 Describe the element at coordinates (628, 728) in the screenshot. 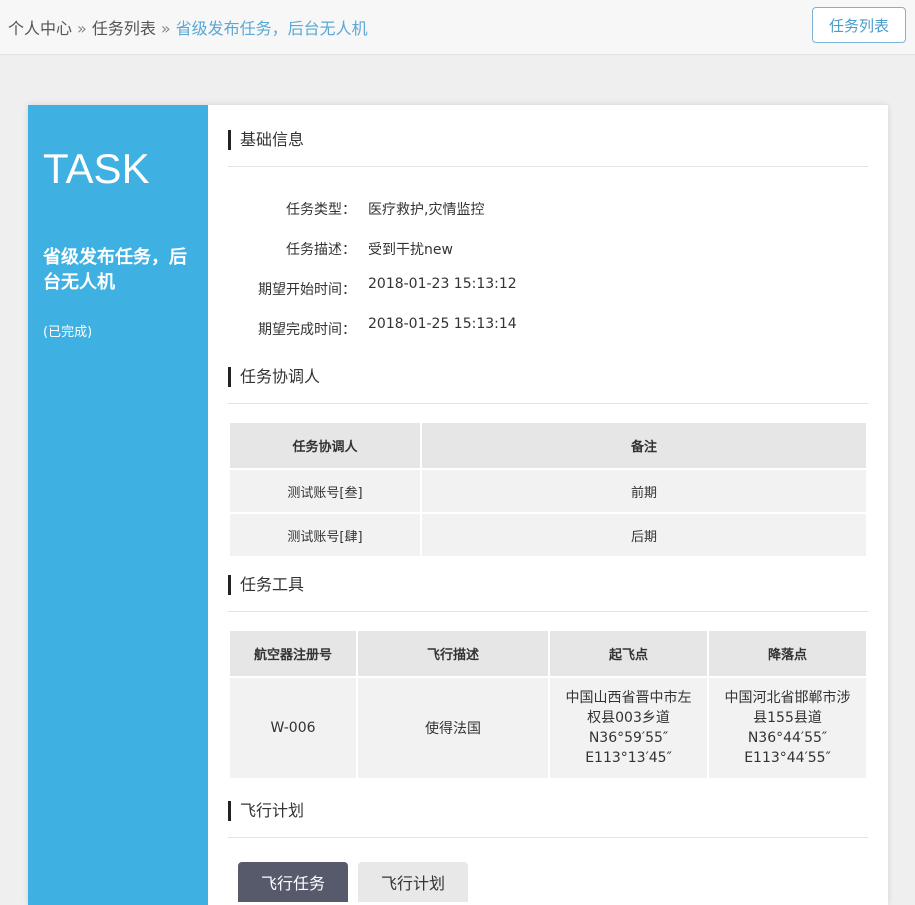

I see `takeoff-point: 中国山西省晋中市左 权县003乡道 N36°59′55″ E113°13′45″` at that location.